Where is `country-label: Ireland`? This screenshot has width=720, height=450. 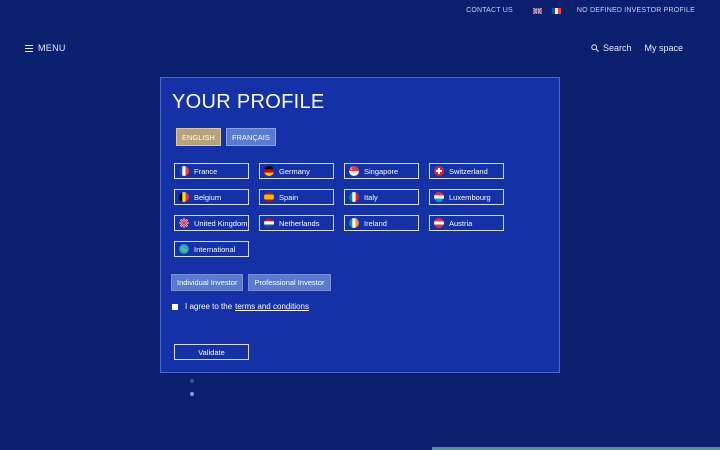
country-label: Ireland is located at coordinates (375, 223).